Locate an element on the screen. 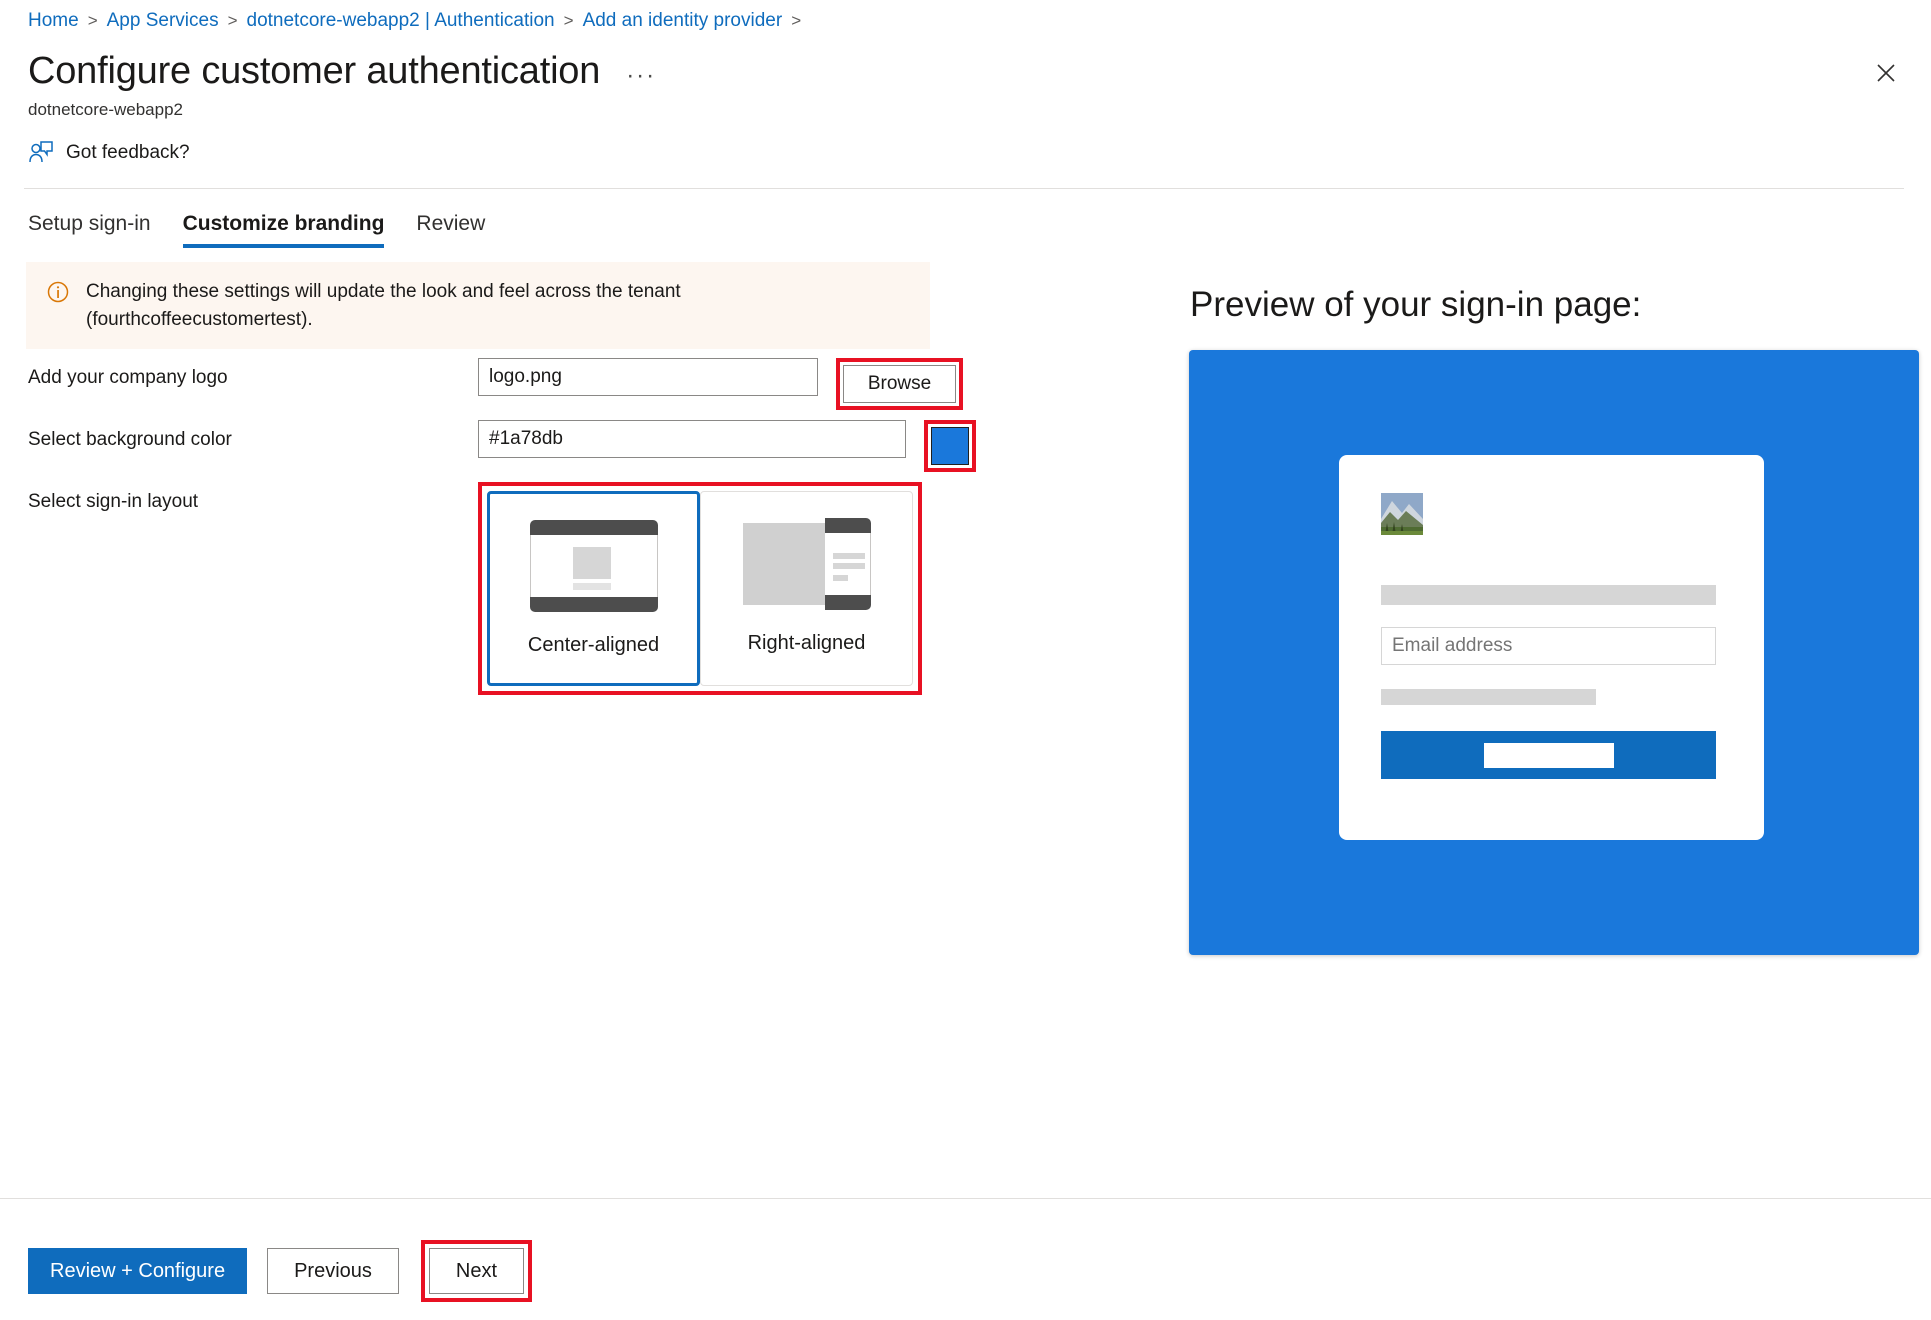 Image resolution: width=1931 pixels, height=1320 pixels. close-button is located at coordinates (1886, 73).